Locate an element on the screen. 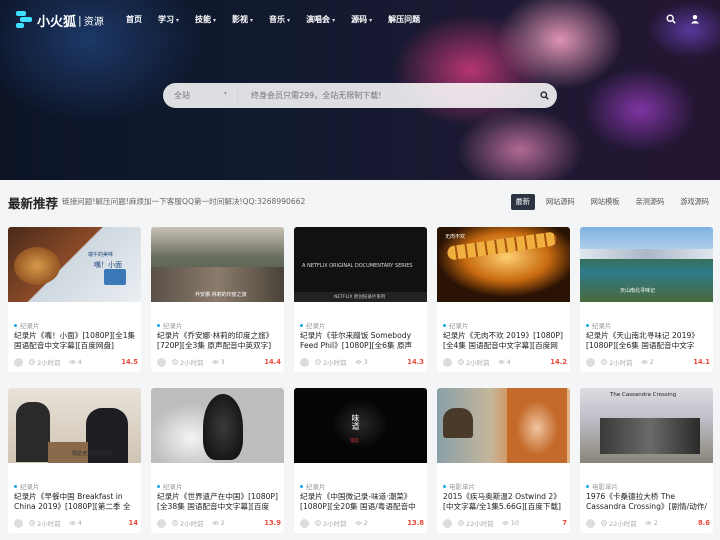 The width and height of the screenshot is (720, 540). post-thumbnail: 乔安娜·林莉的印度之旅 is located at coordinates (217, 264).